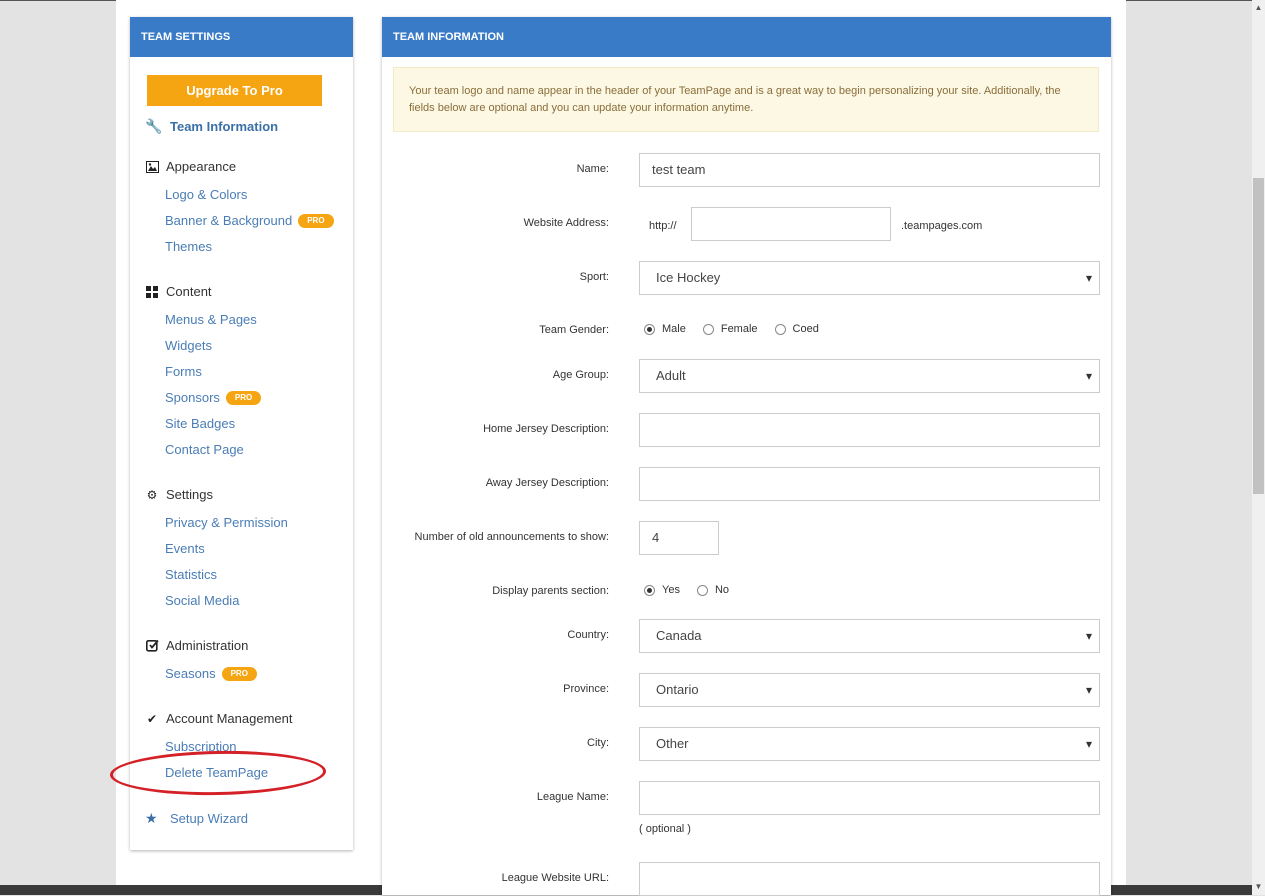 The image size is (1265, 896). I want to click on parents-radio-group: Yes No, so click(695, 590).